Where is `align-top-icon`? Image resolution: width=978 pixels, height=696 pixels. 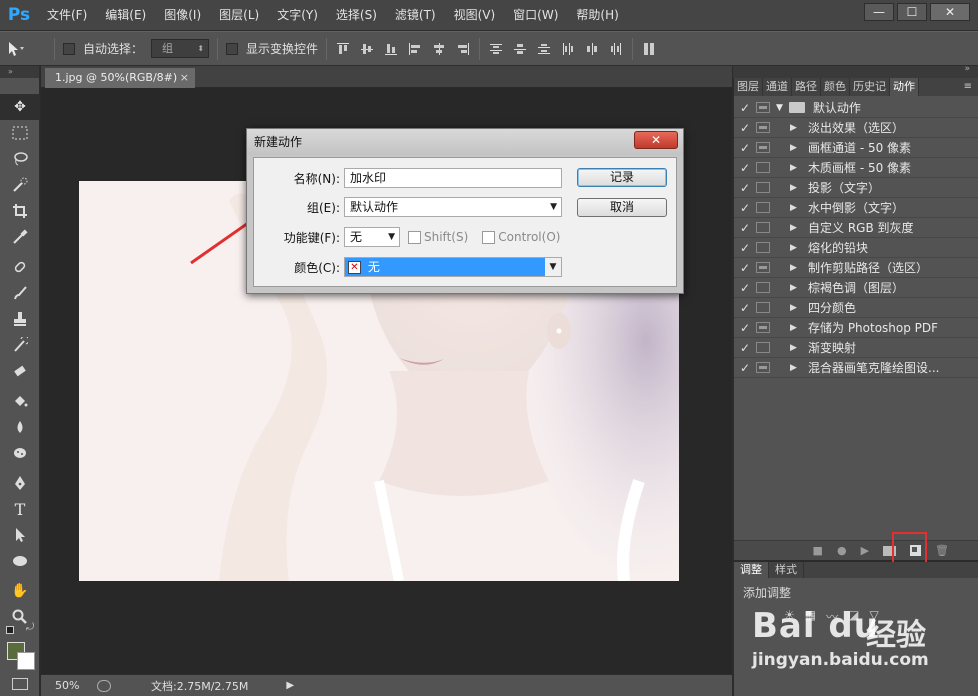
align-top-icon is located at coordinates (343, 49).